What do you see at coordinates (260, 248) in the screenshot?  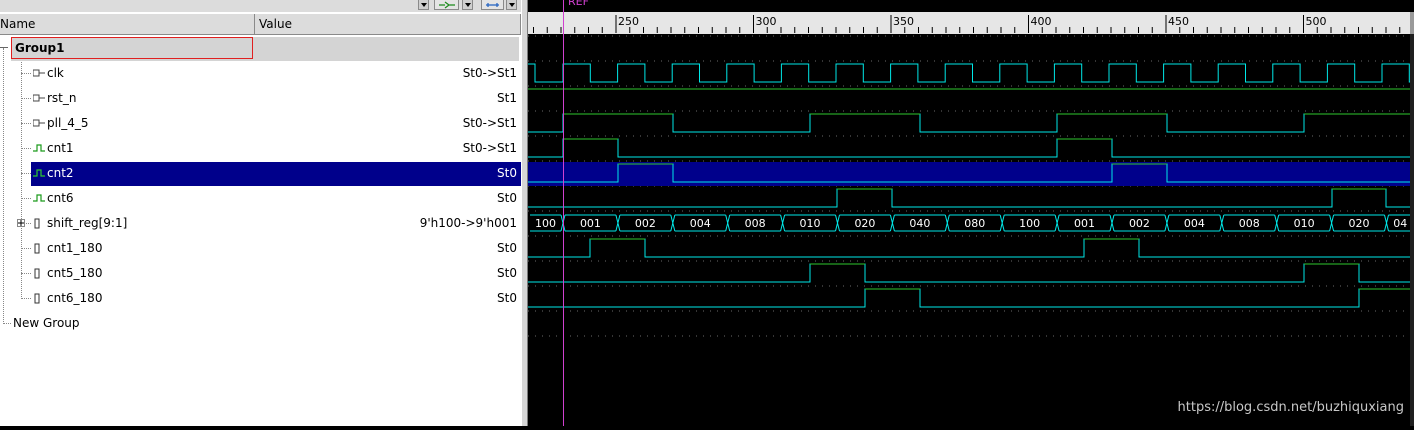 I see `signal-cnt1-180: cnt1_180 St0` at bounding box center [260, 248].